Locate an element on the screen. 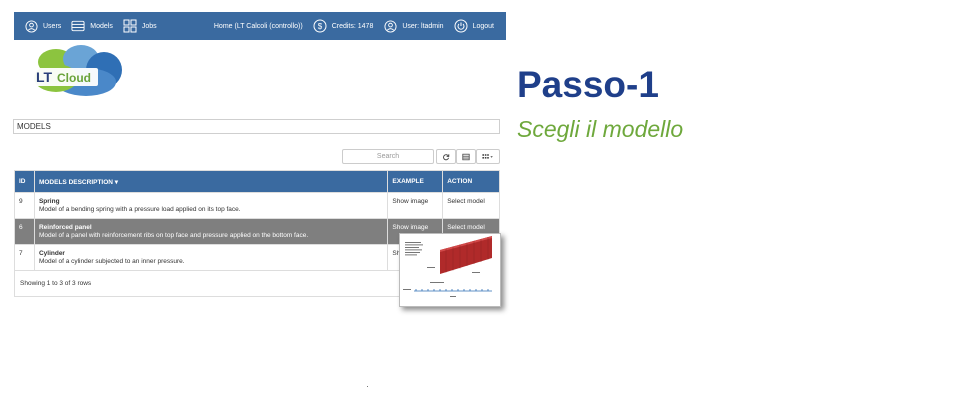 The width and height of the screenshot is (976, 402). select-model-link: Select model is located at coordinates (471, 205).